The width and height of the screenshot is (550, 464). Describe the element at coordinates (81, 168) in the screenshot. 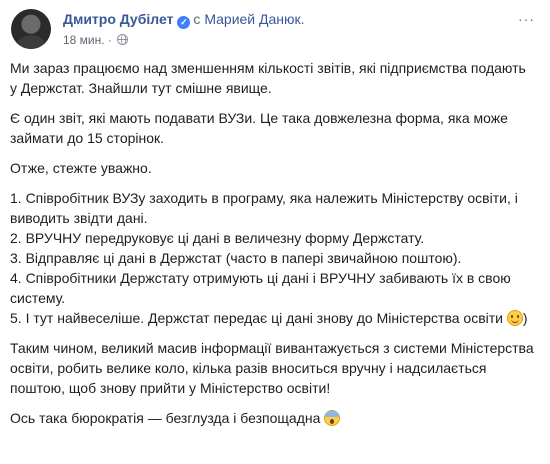

I see `post-paragraph: Отже, стежте уважно.` at that location.